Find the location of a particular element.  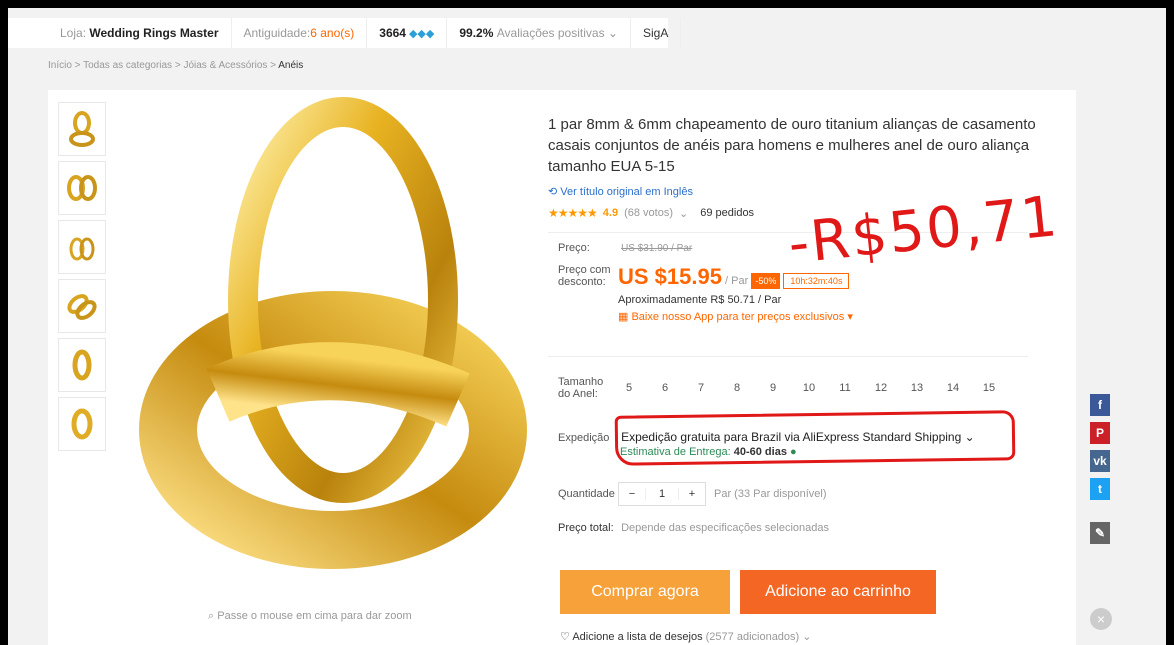

shipping-highlight-outline is located at coordinates (815, 438).